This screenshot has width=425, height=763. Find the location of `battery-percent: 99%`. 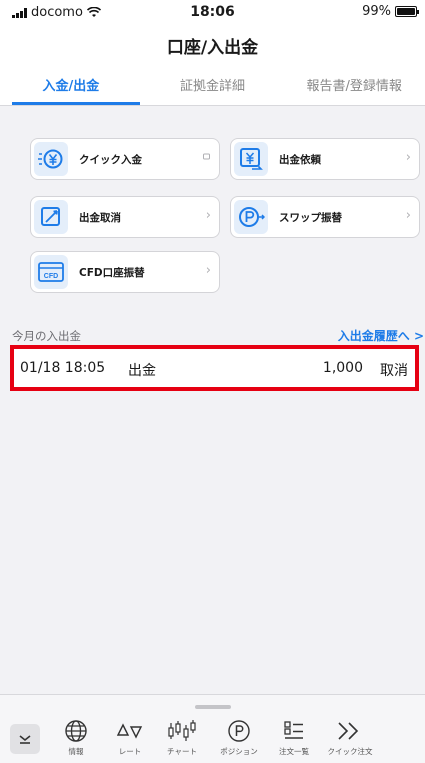

battery-percent: 99% is located at coordinates (376, 11).